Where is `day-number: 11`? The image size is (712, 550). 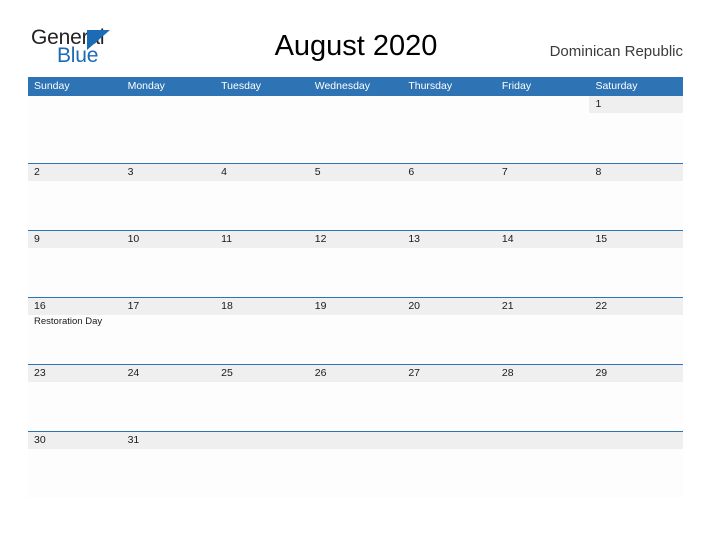
day-number: 11 is located at coordinates (227, 239).